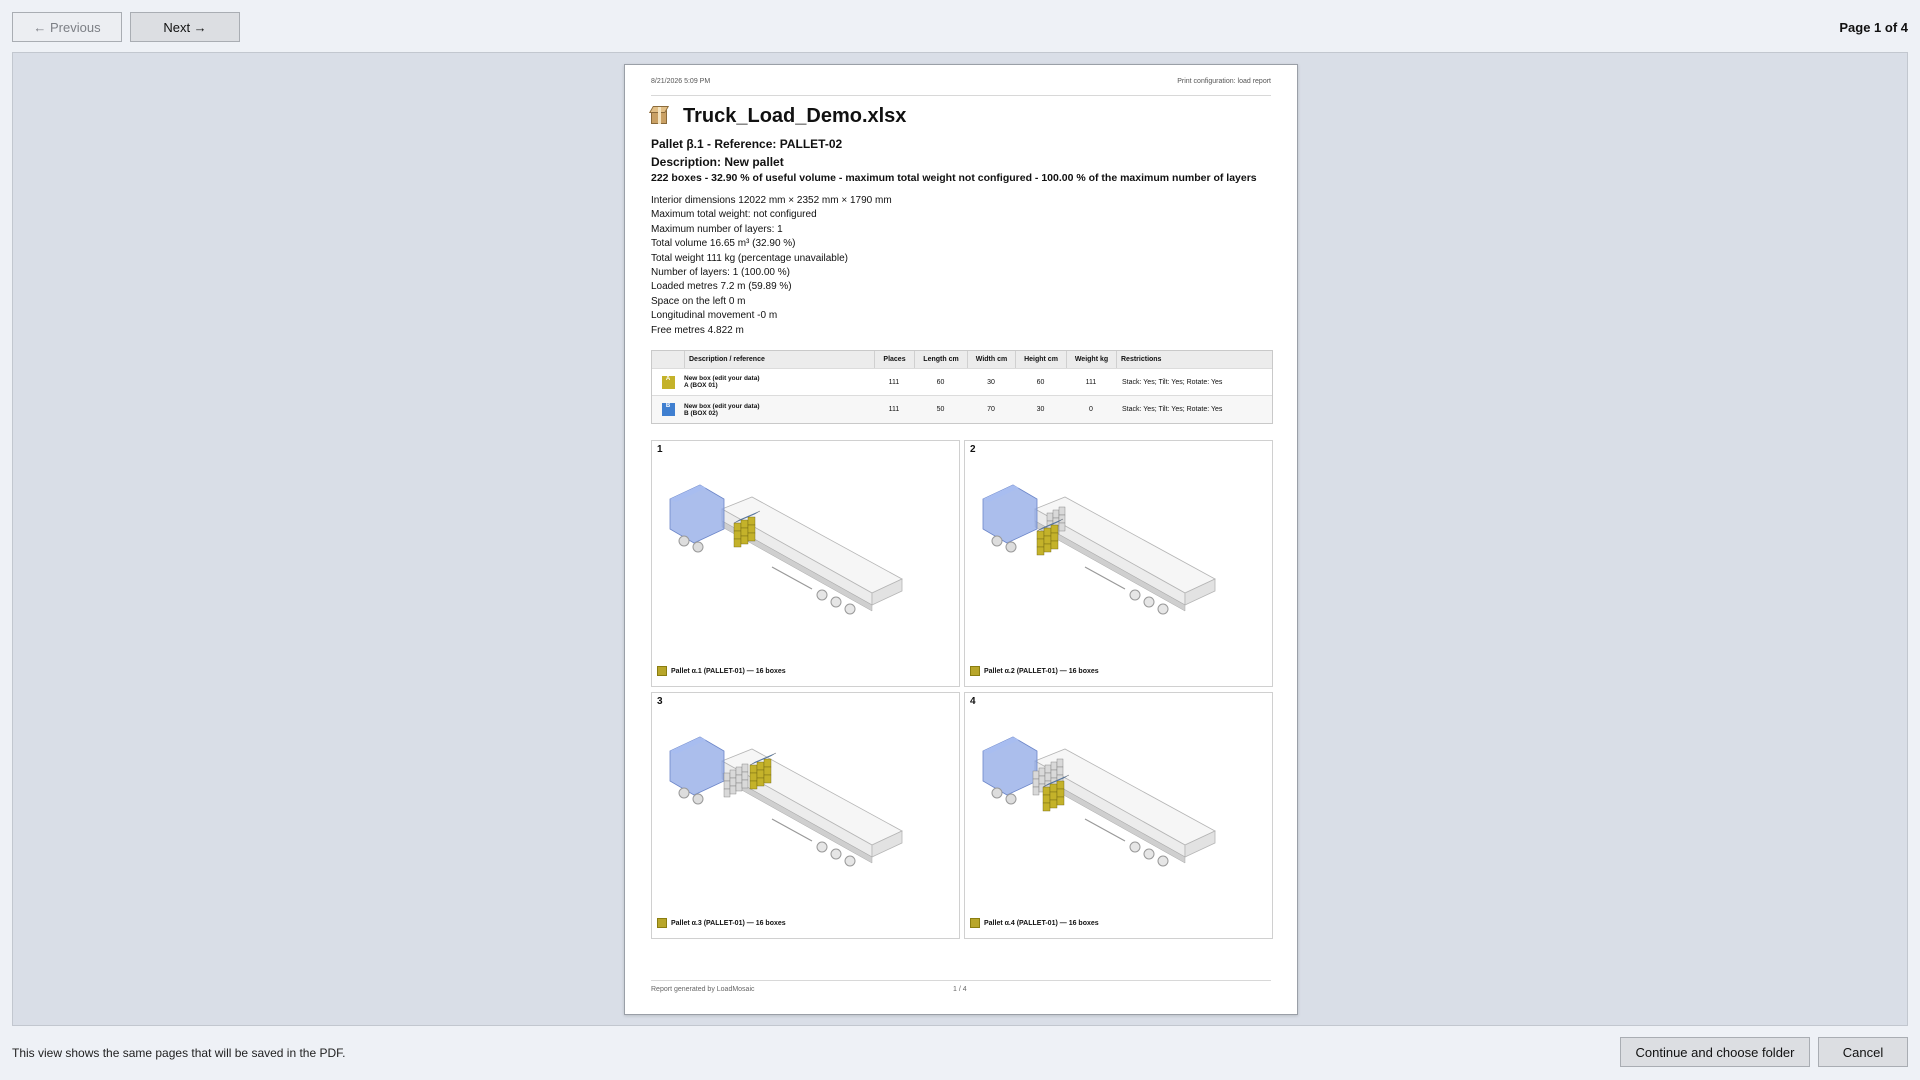  What do you see at coordinates (701, 413) in the screenshot?
I see `box-ref-text: B (BOX 02)` at bounding box center [701, 413].